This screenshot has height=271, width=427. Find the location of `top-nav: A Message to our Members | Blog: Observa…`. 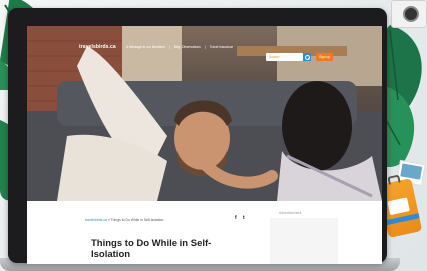

top-nav: A Message to our Members | Blog: Observa… is located at coordinates (179, 47).